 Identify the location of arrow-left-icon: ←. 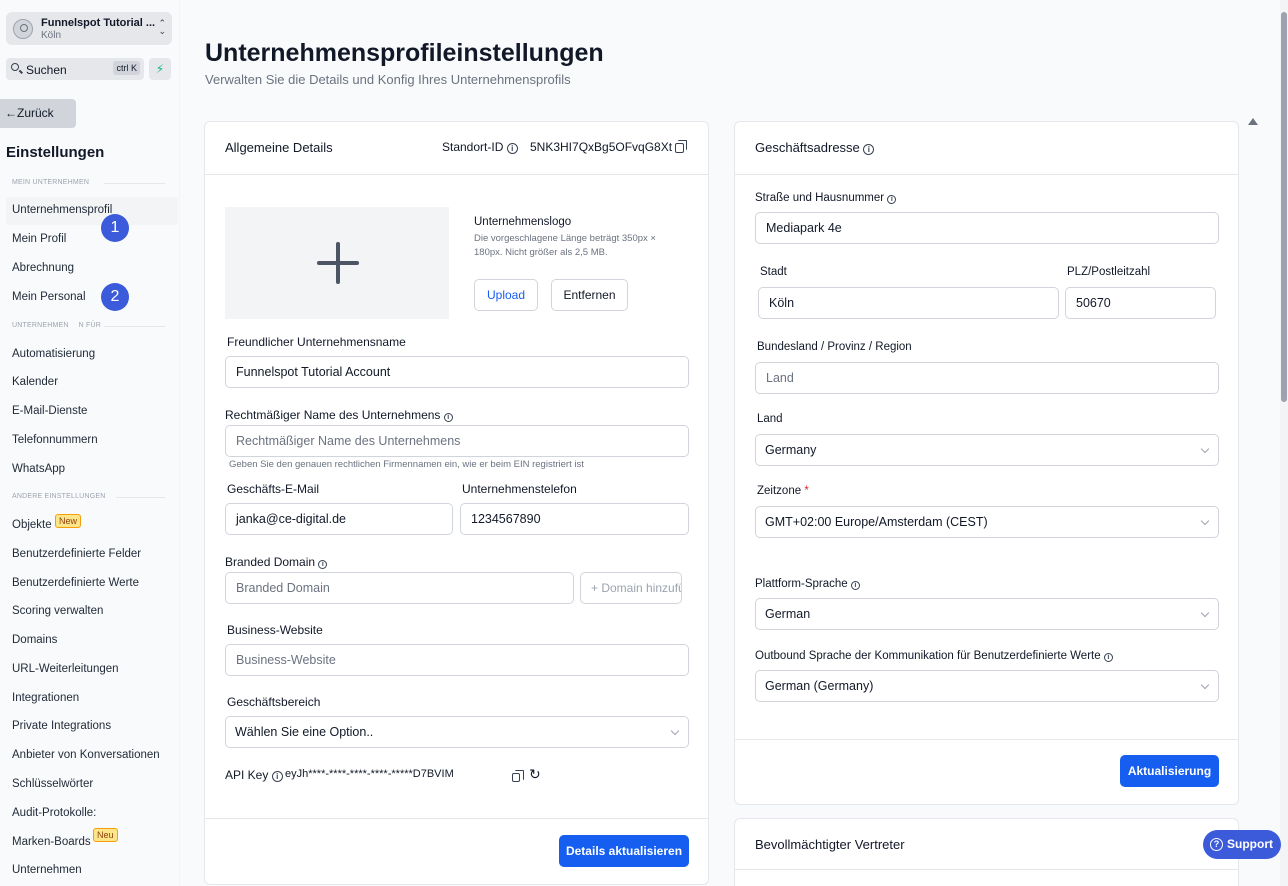
(11, 113).